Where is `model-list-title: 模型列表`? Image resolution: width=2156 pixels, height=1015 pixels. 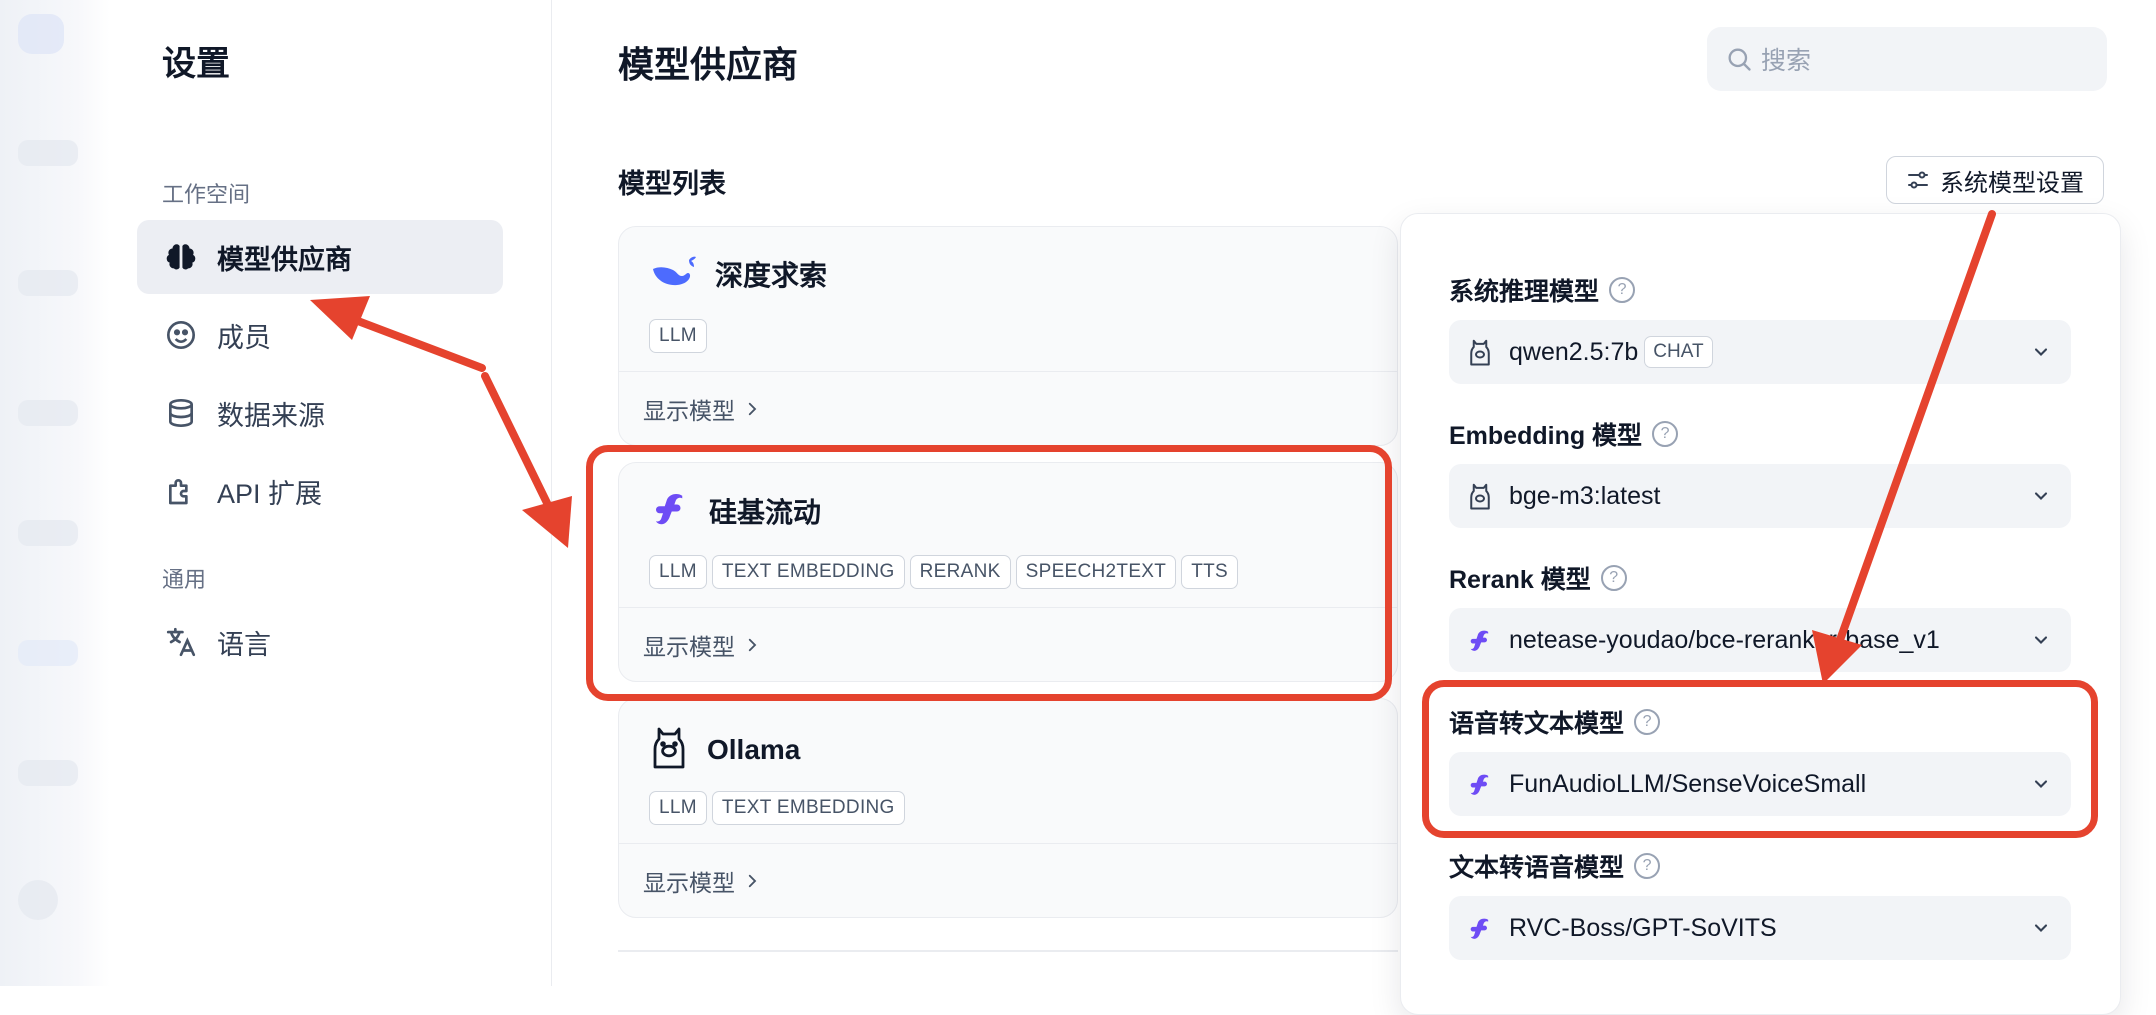
model-list-title: 模型列表 is located at coordinates (672, 184).